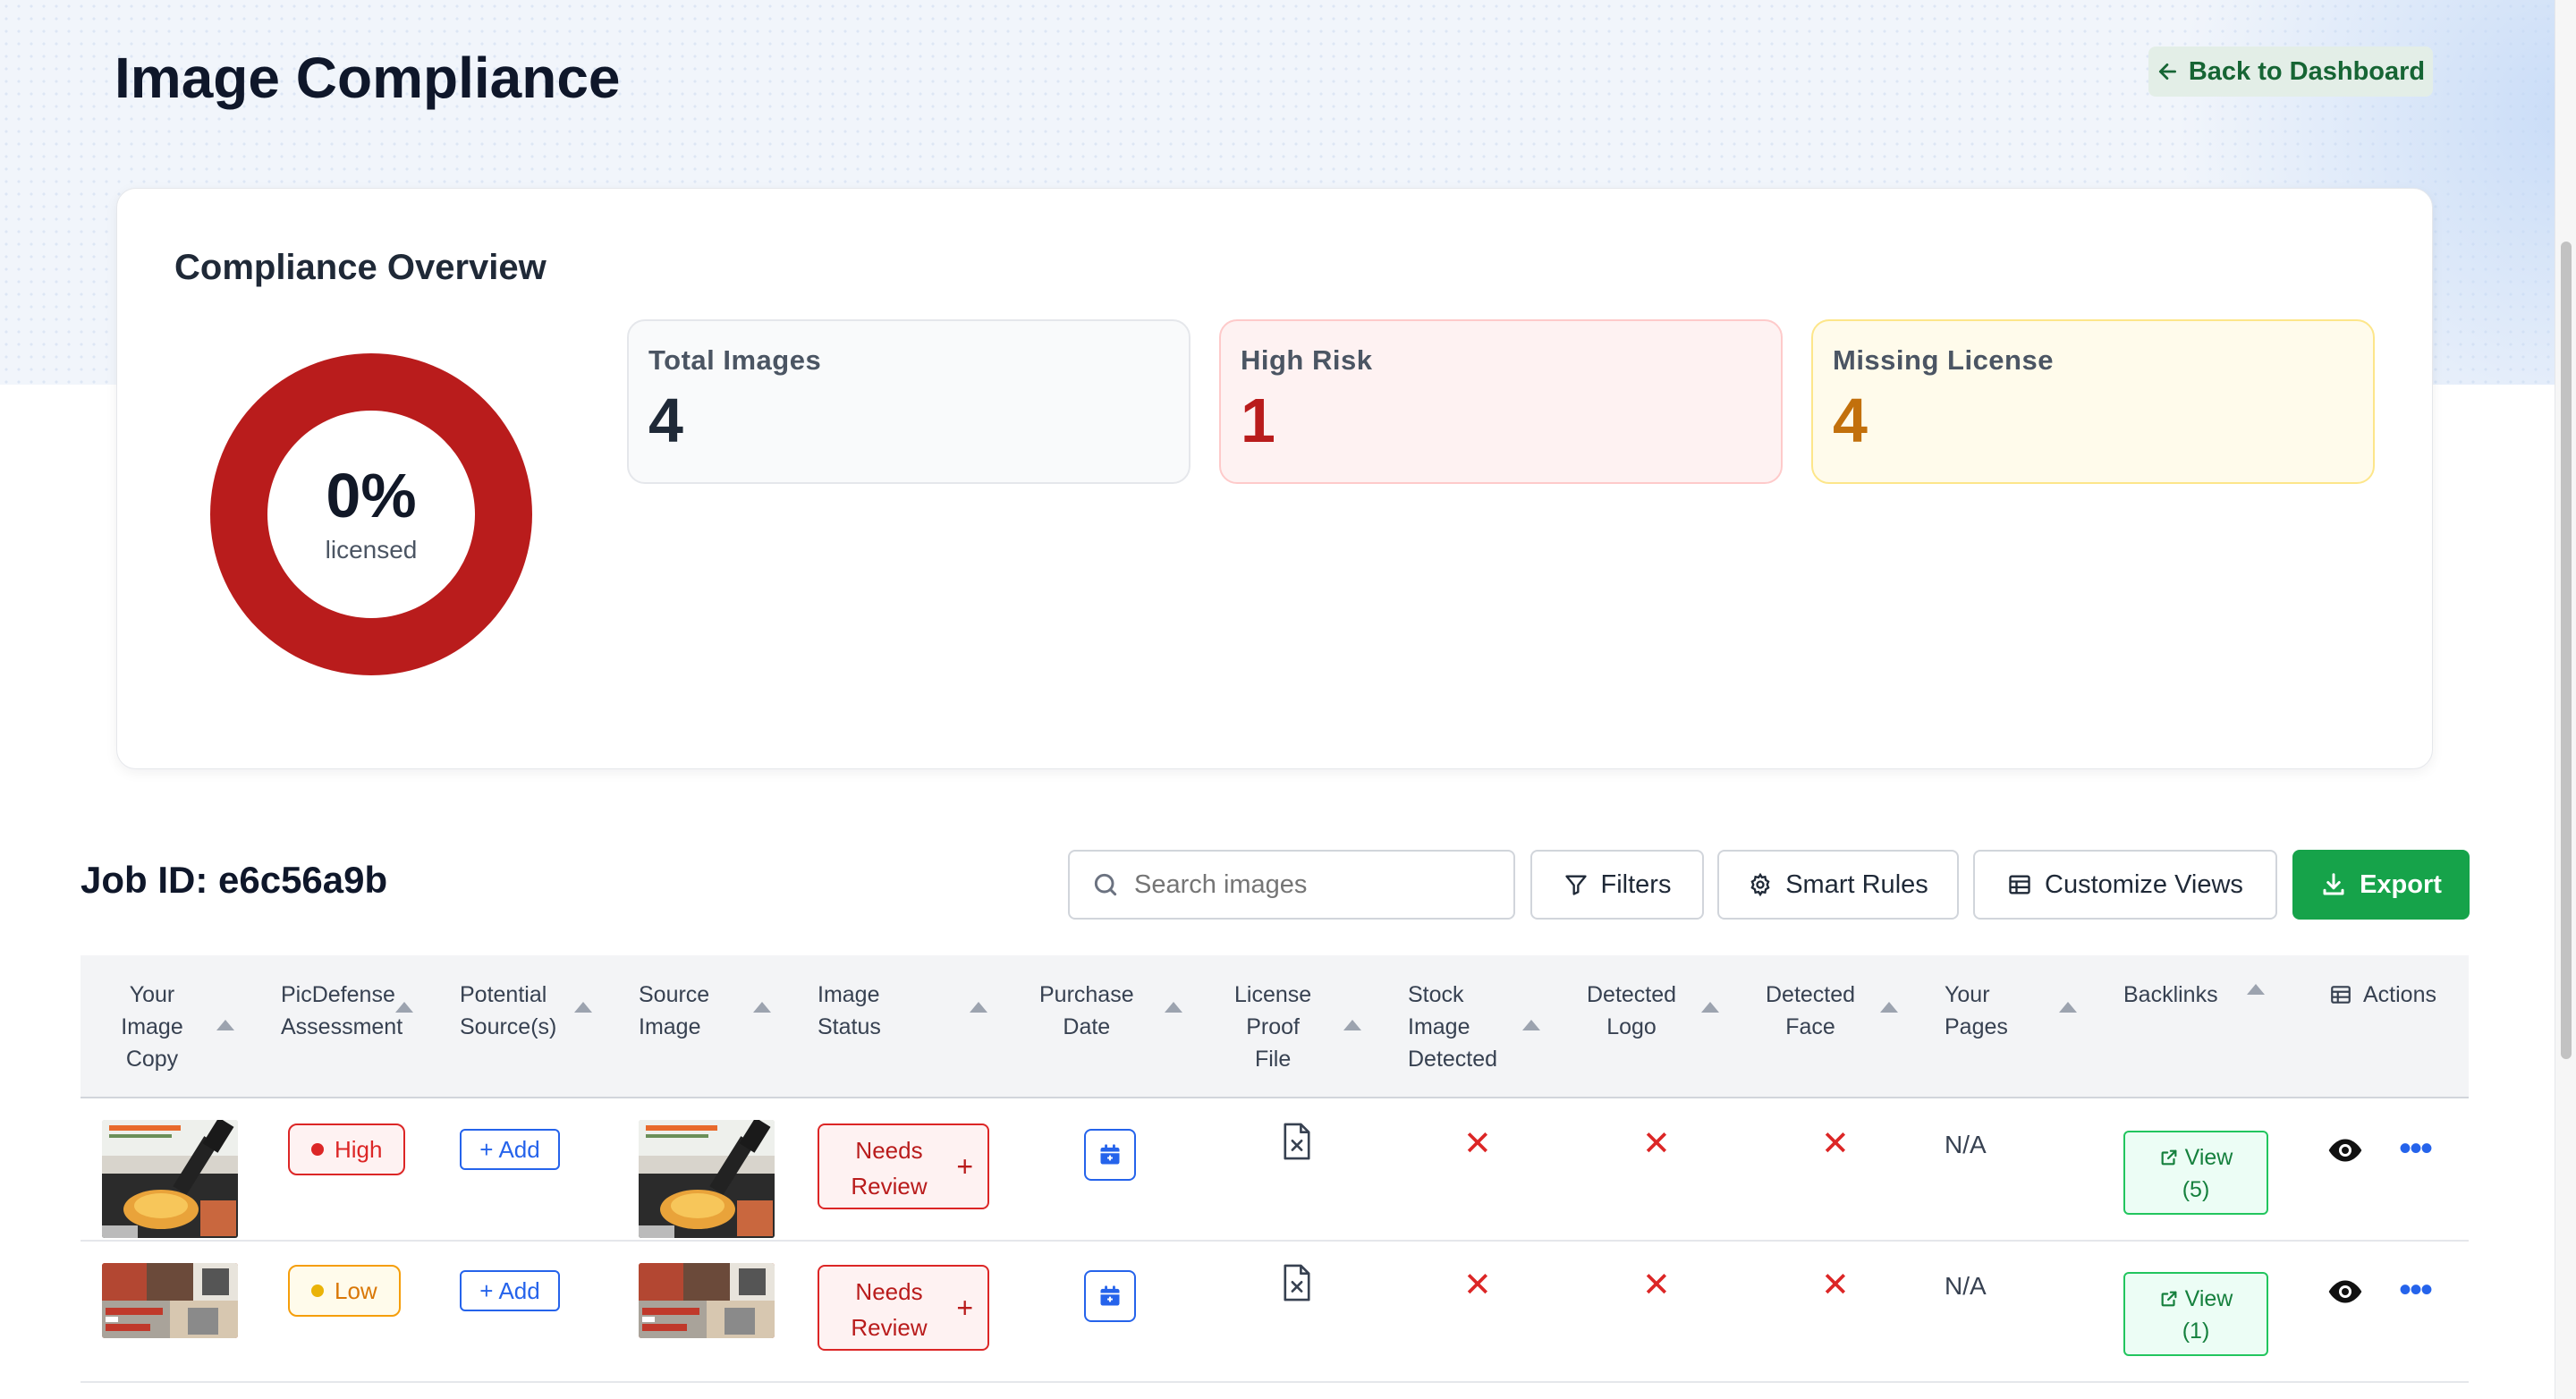 This screenshot has width=2576, height=1399. I want to click on status-text: Needs Review, so click(889, 1168).